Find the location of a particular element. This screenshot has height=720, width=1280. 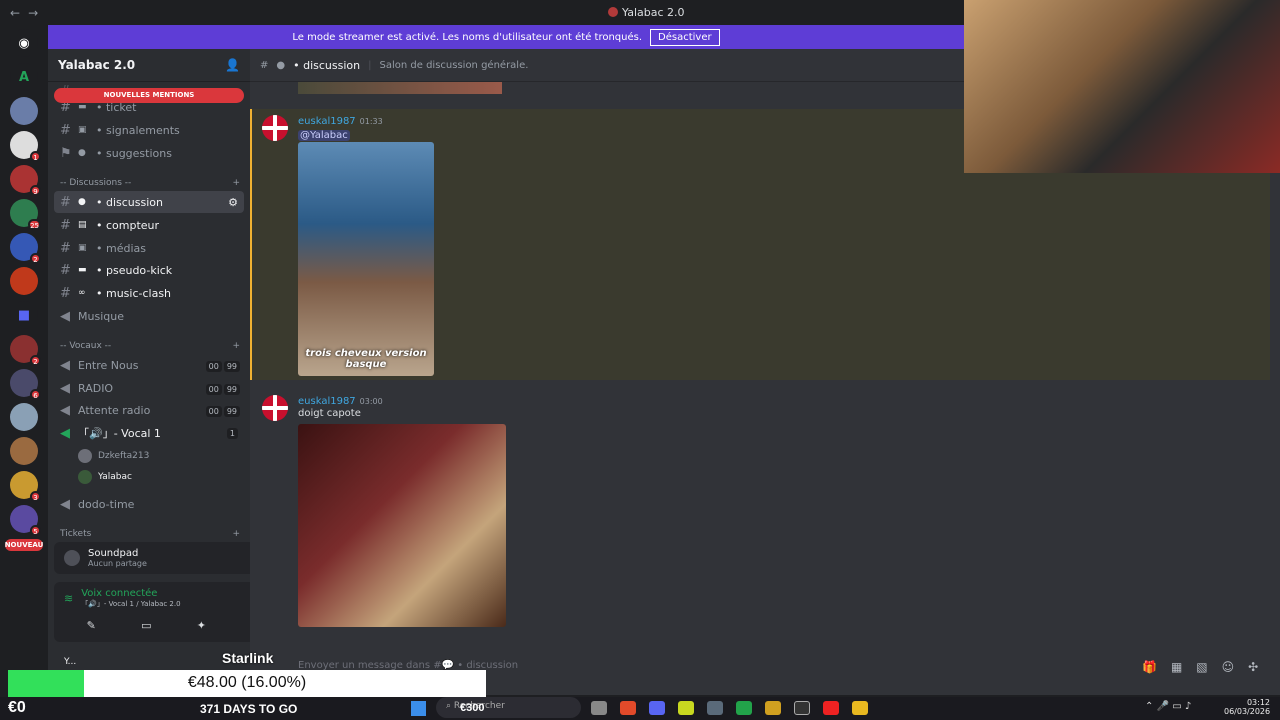

server-icon: 3 is located at coordinates (25, 486).